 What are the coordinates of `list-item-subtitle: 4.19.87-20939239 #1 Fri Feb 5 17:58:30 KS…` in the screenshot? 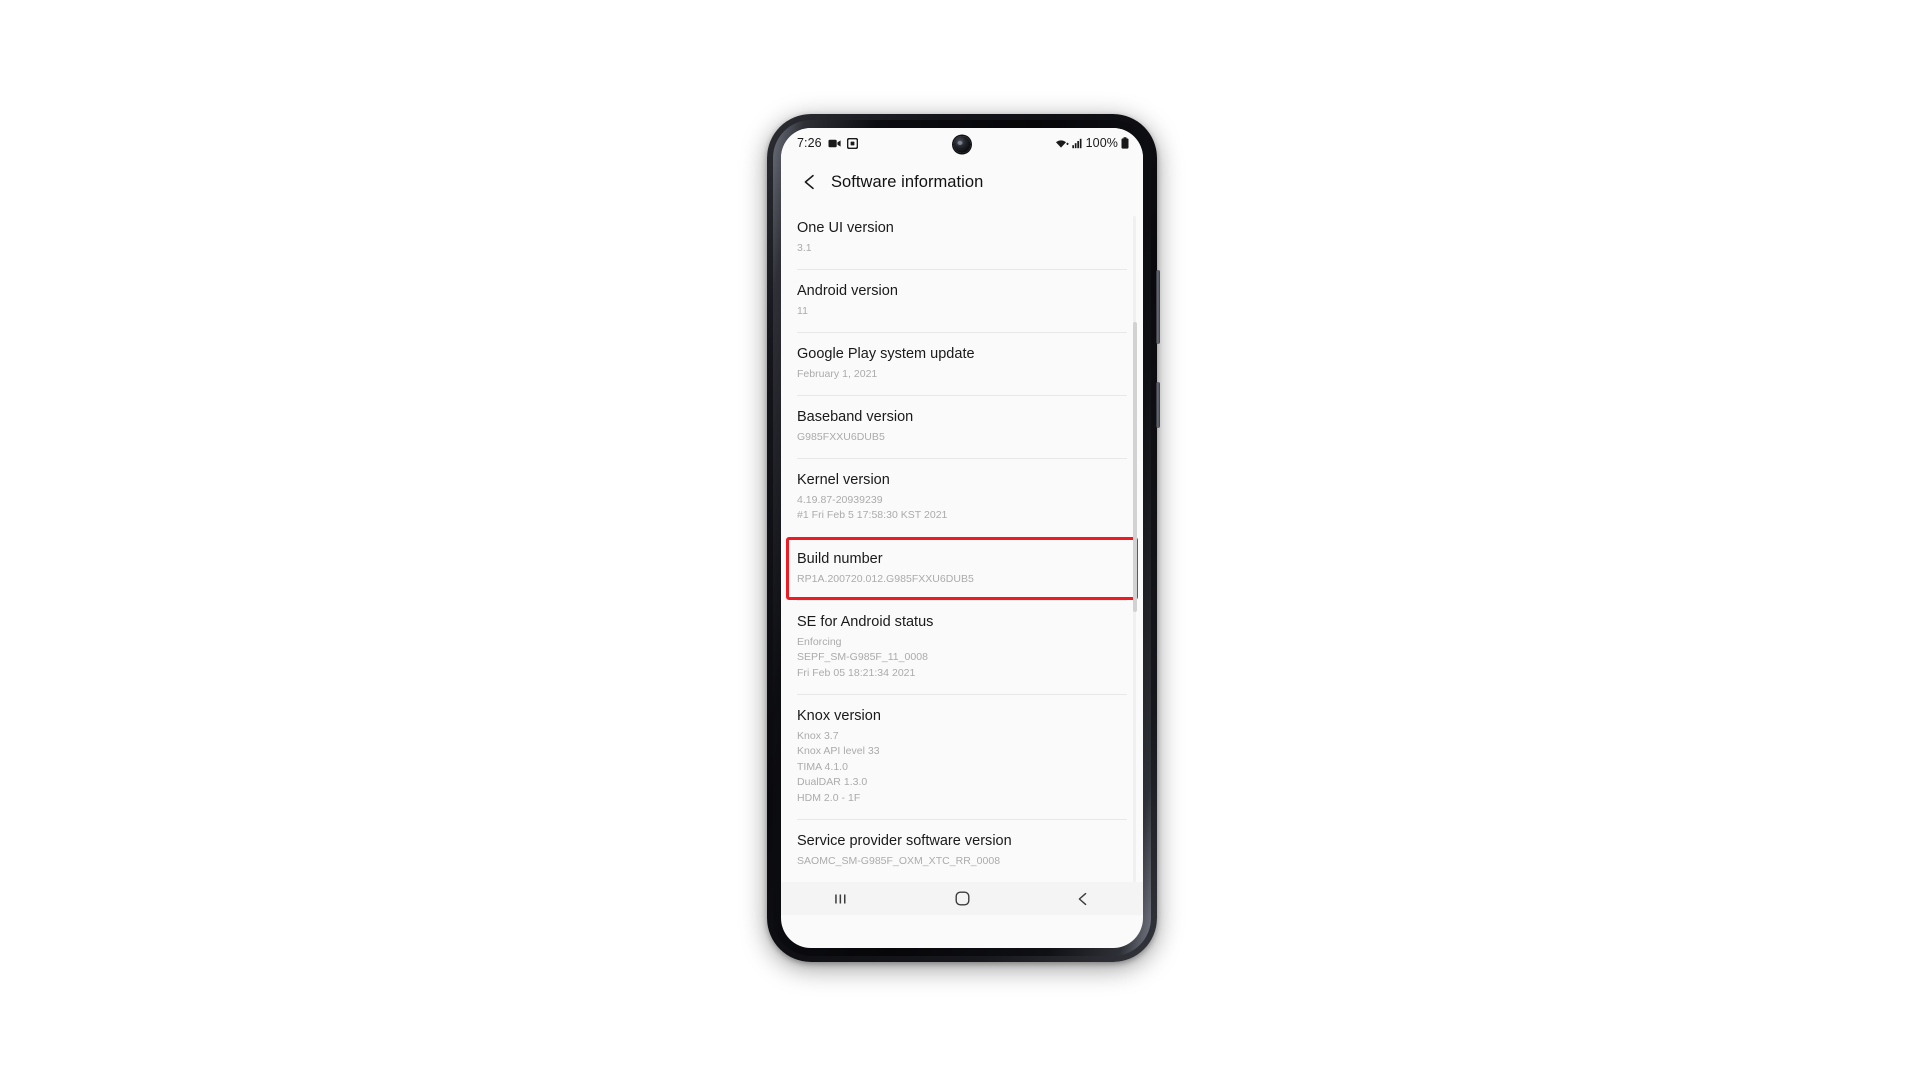 It's located at (958, 508).